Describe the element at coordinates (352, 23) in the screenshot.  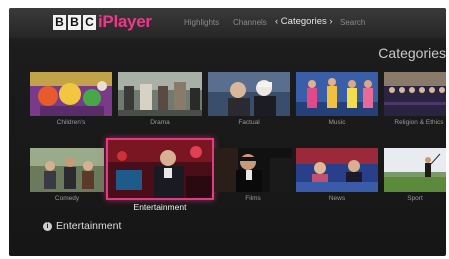
I see `nav-search: Search` at that location.